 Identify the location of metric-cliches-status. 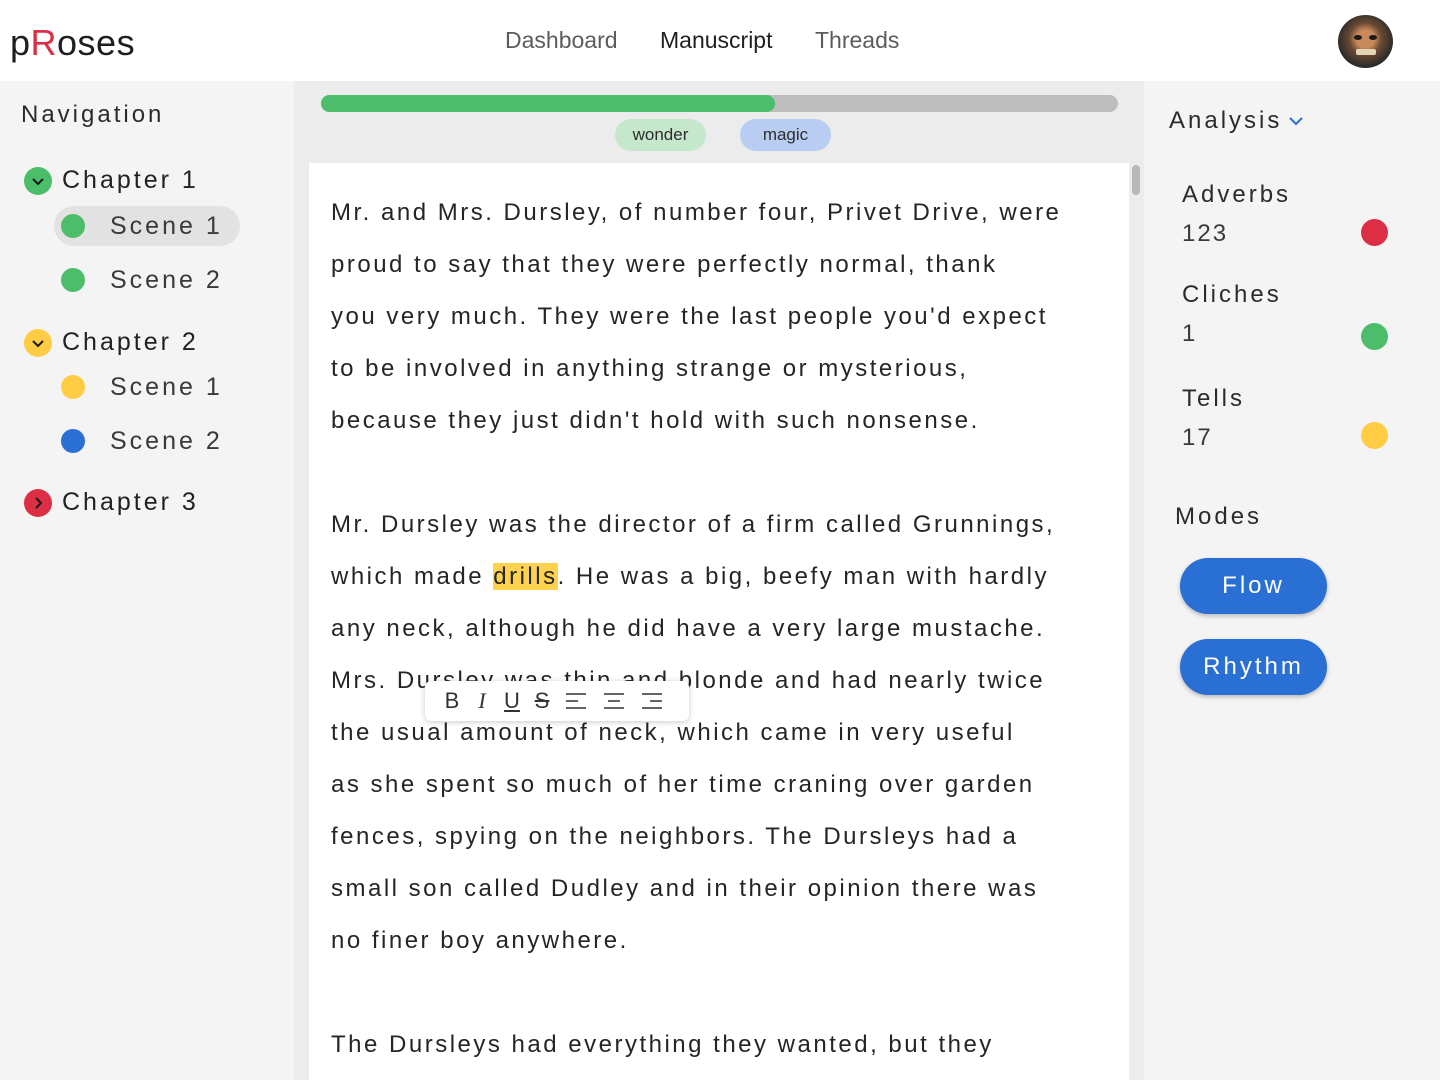
(1374, 336).